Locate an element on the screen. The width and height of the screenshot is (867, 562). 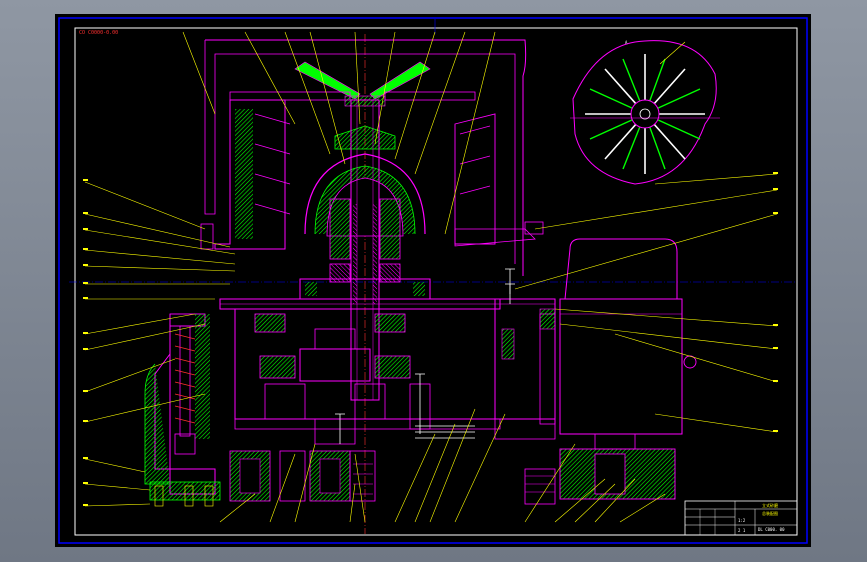
leader-lines-right is located at coordinates (646, 303).